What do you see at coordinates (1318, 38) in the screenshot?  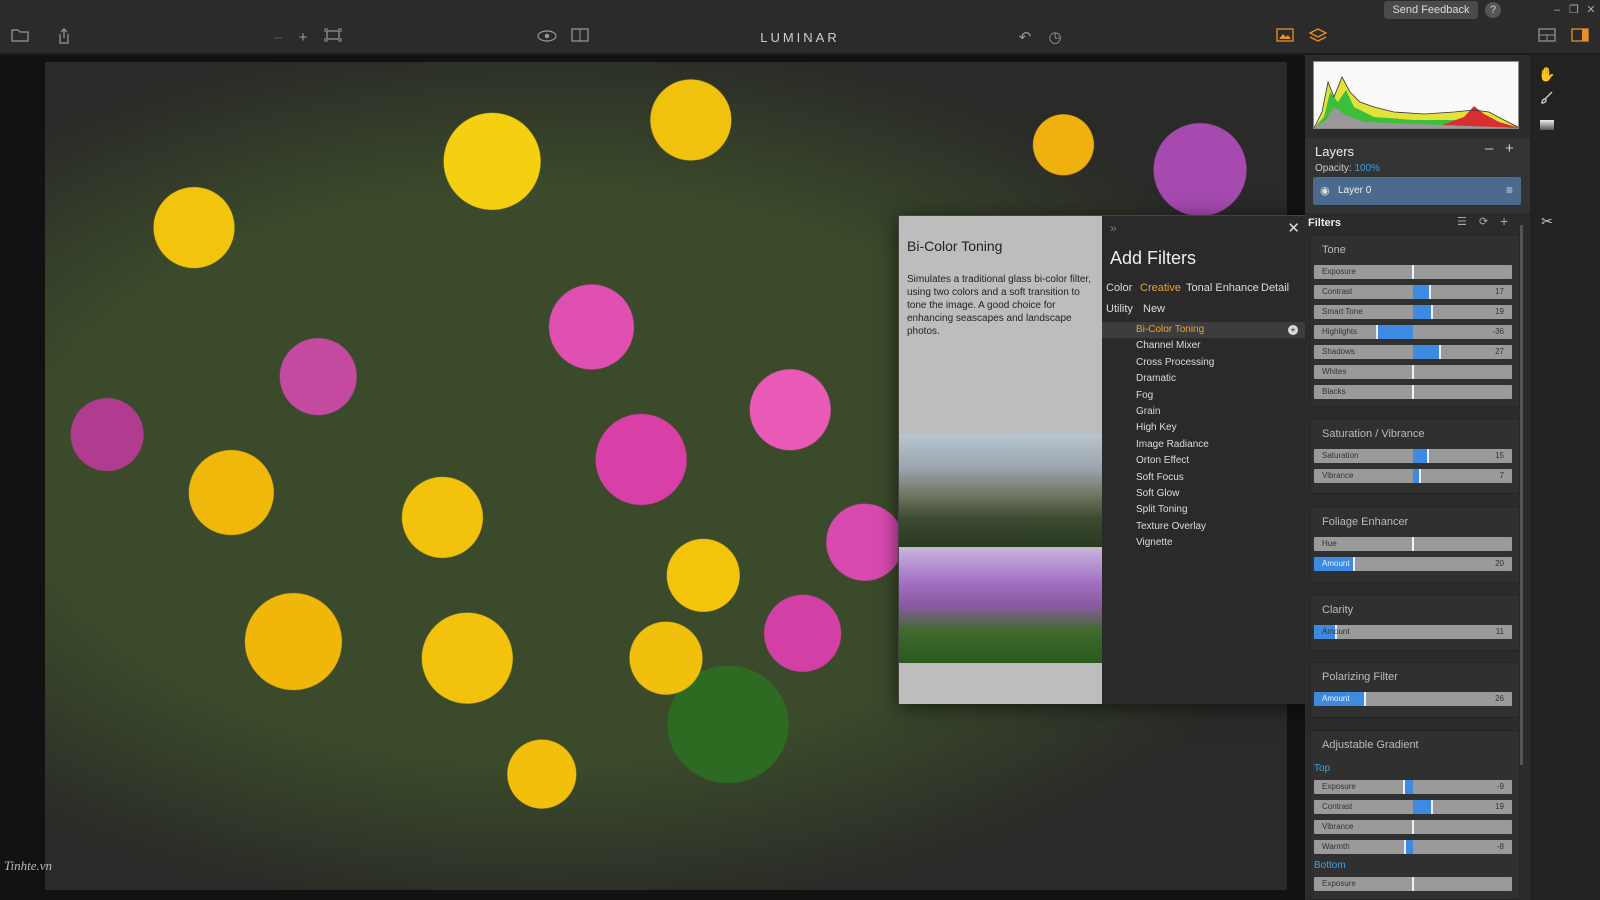 I see `layers-icon` at bounding box center [1318, 38].